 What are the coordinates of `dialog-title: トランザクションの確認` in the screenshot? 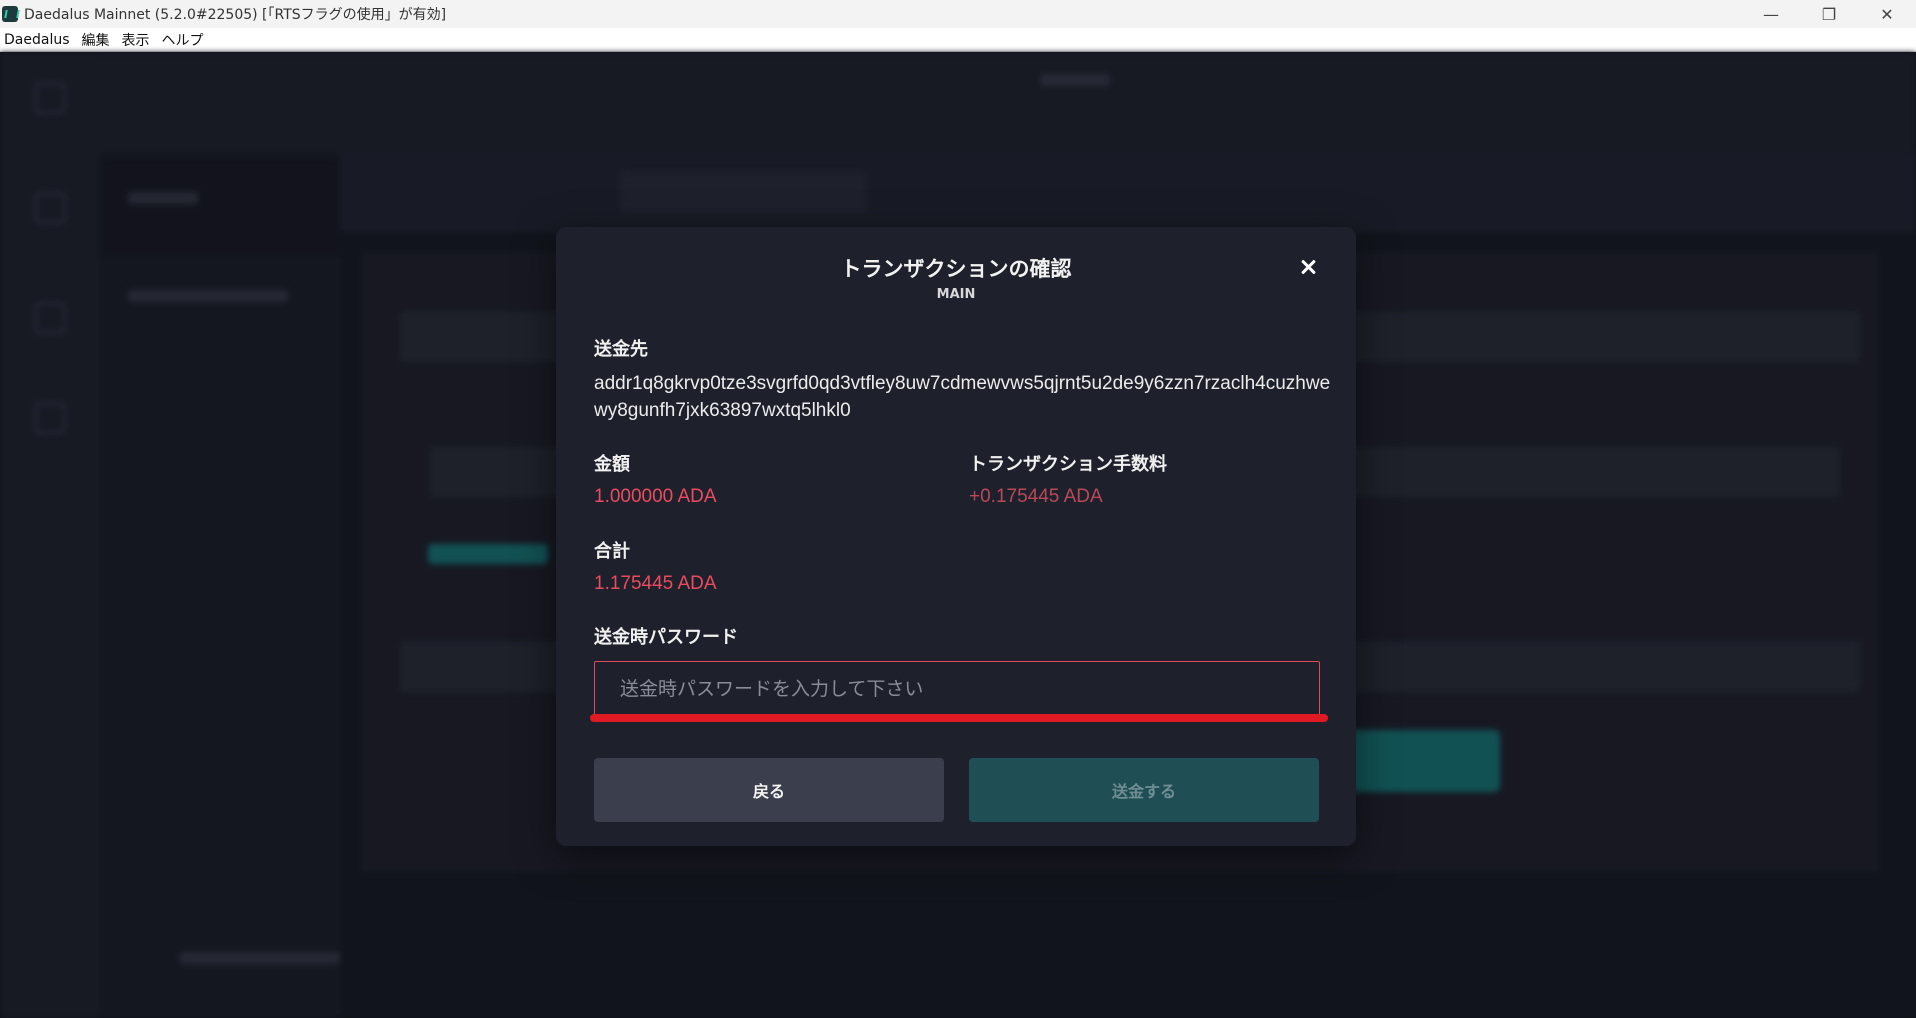 It's located at (956, 269).